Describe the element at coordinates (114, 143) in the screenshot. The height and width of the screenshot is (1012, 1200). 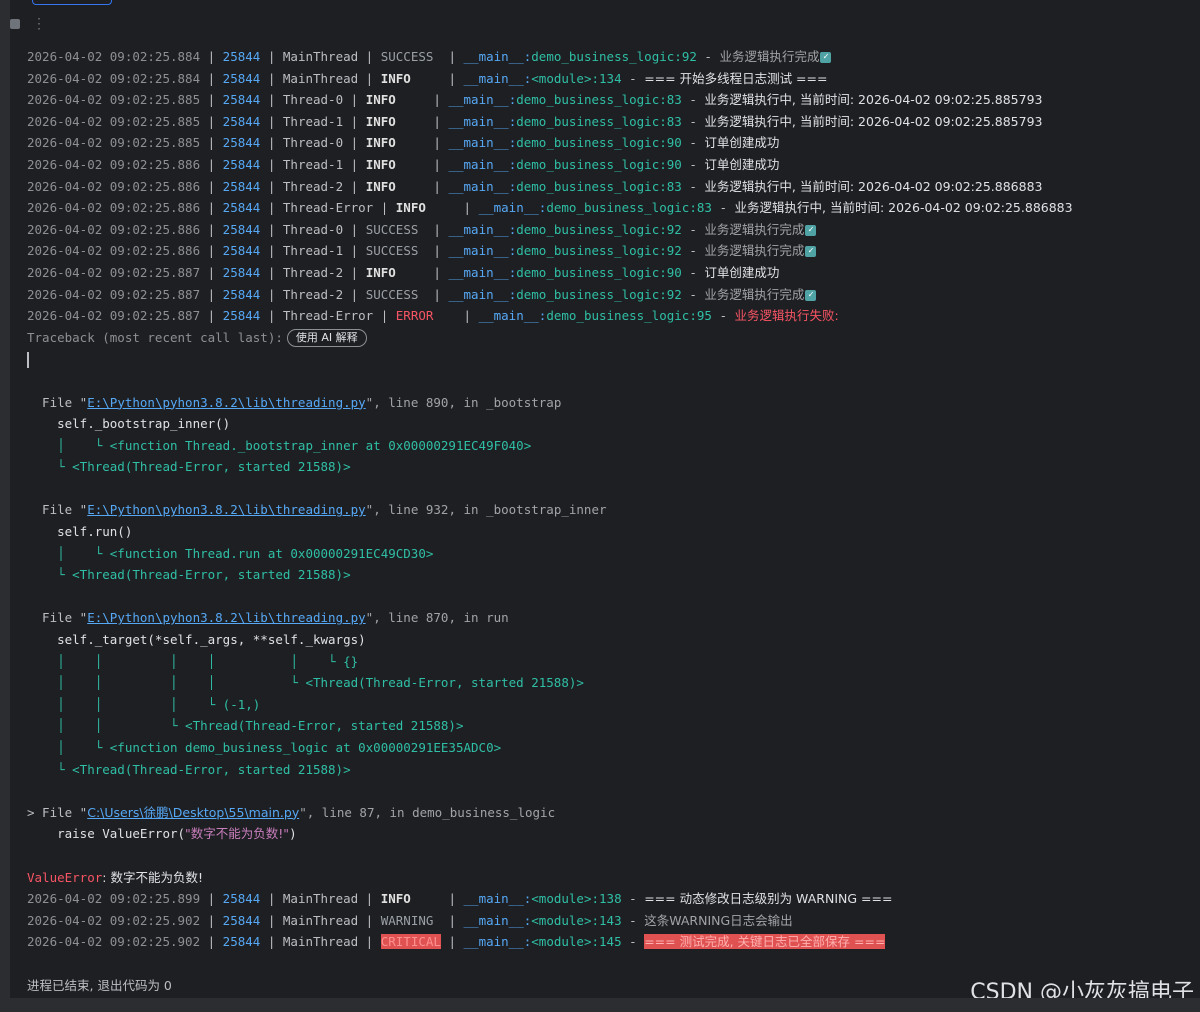
I see `log-timestamp: 2026-04-02 09:02:25.885` at that location.